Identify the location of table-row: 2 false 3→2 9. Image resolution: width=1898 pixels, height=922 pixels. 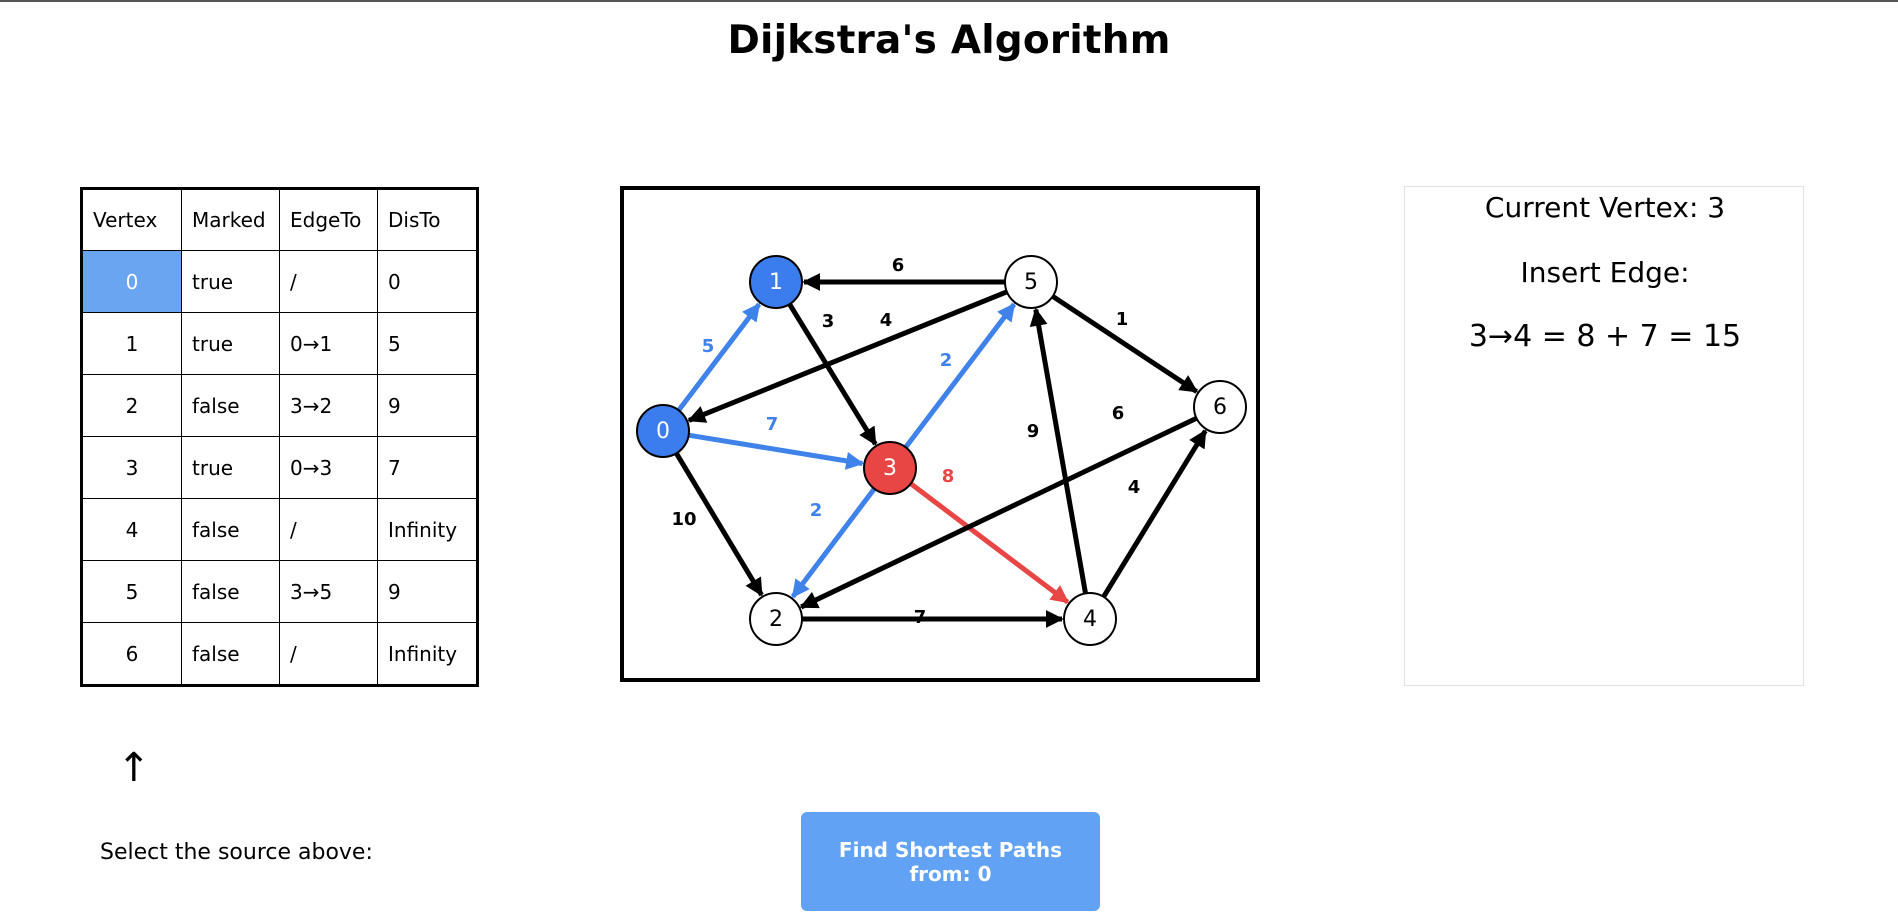
(279, 405).